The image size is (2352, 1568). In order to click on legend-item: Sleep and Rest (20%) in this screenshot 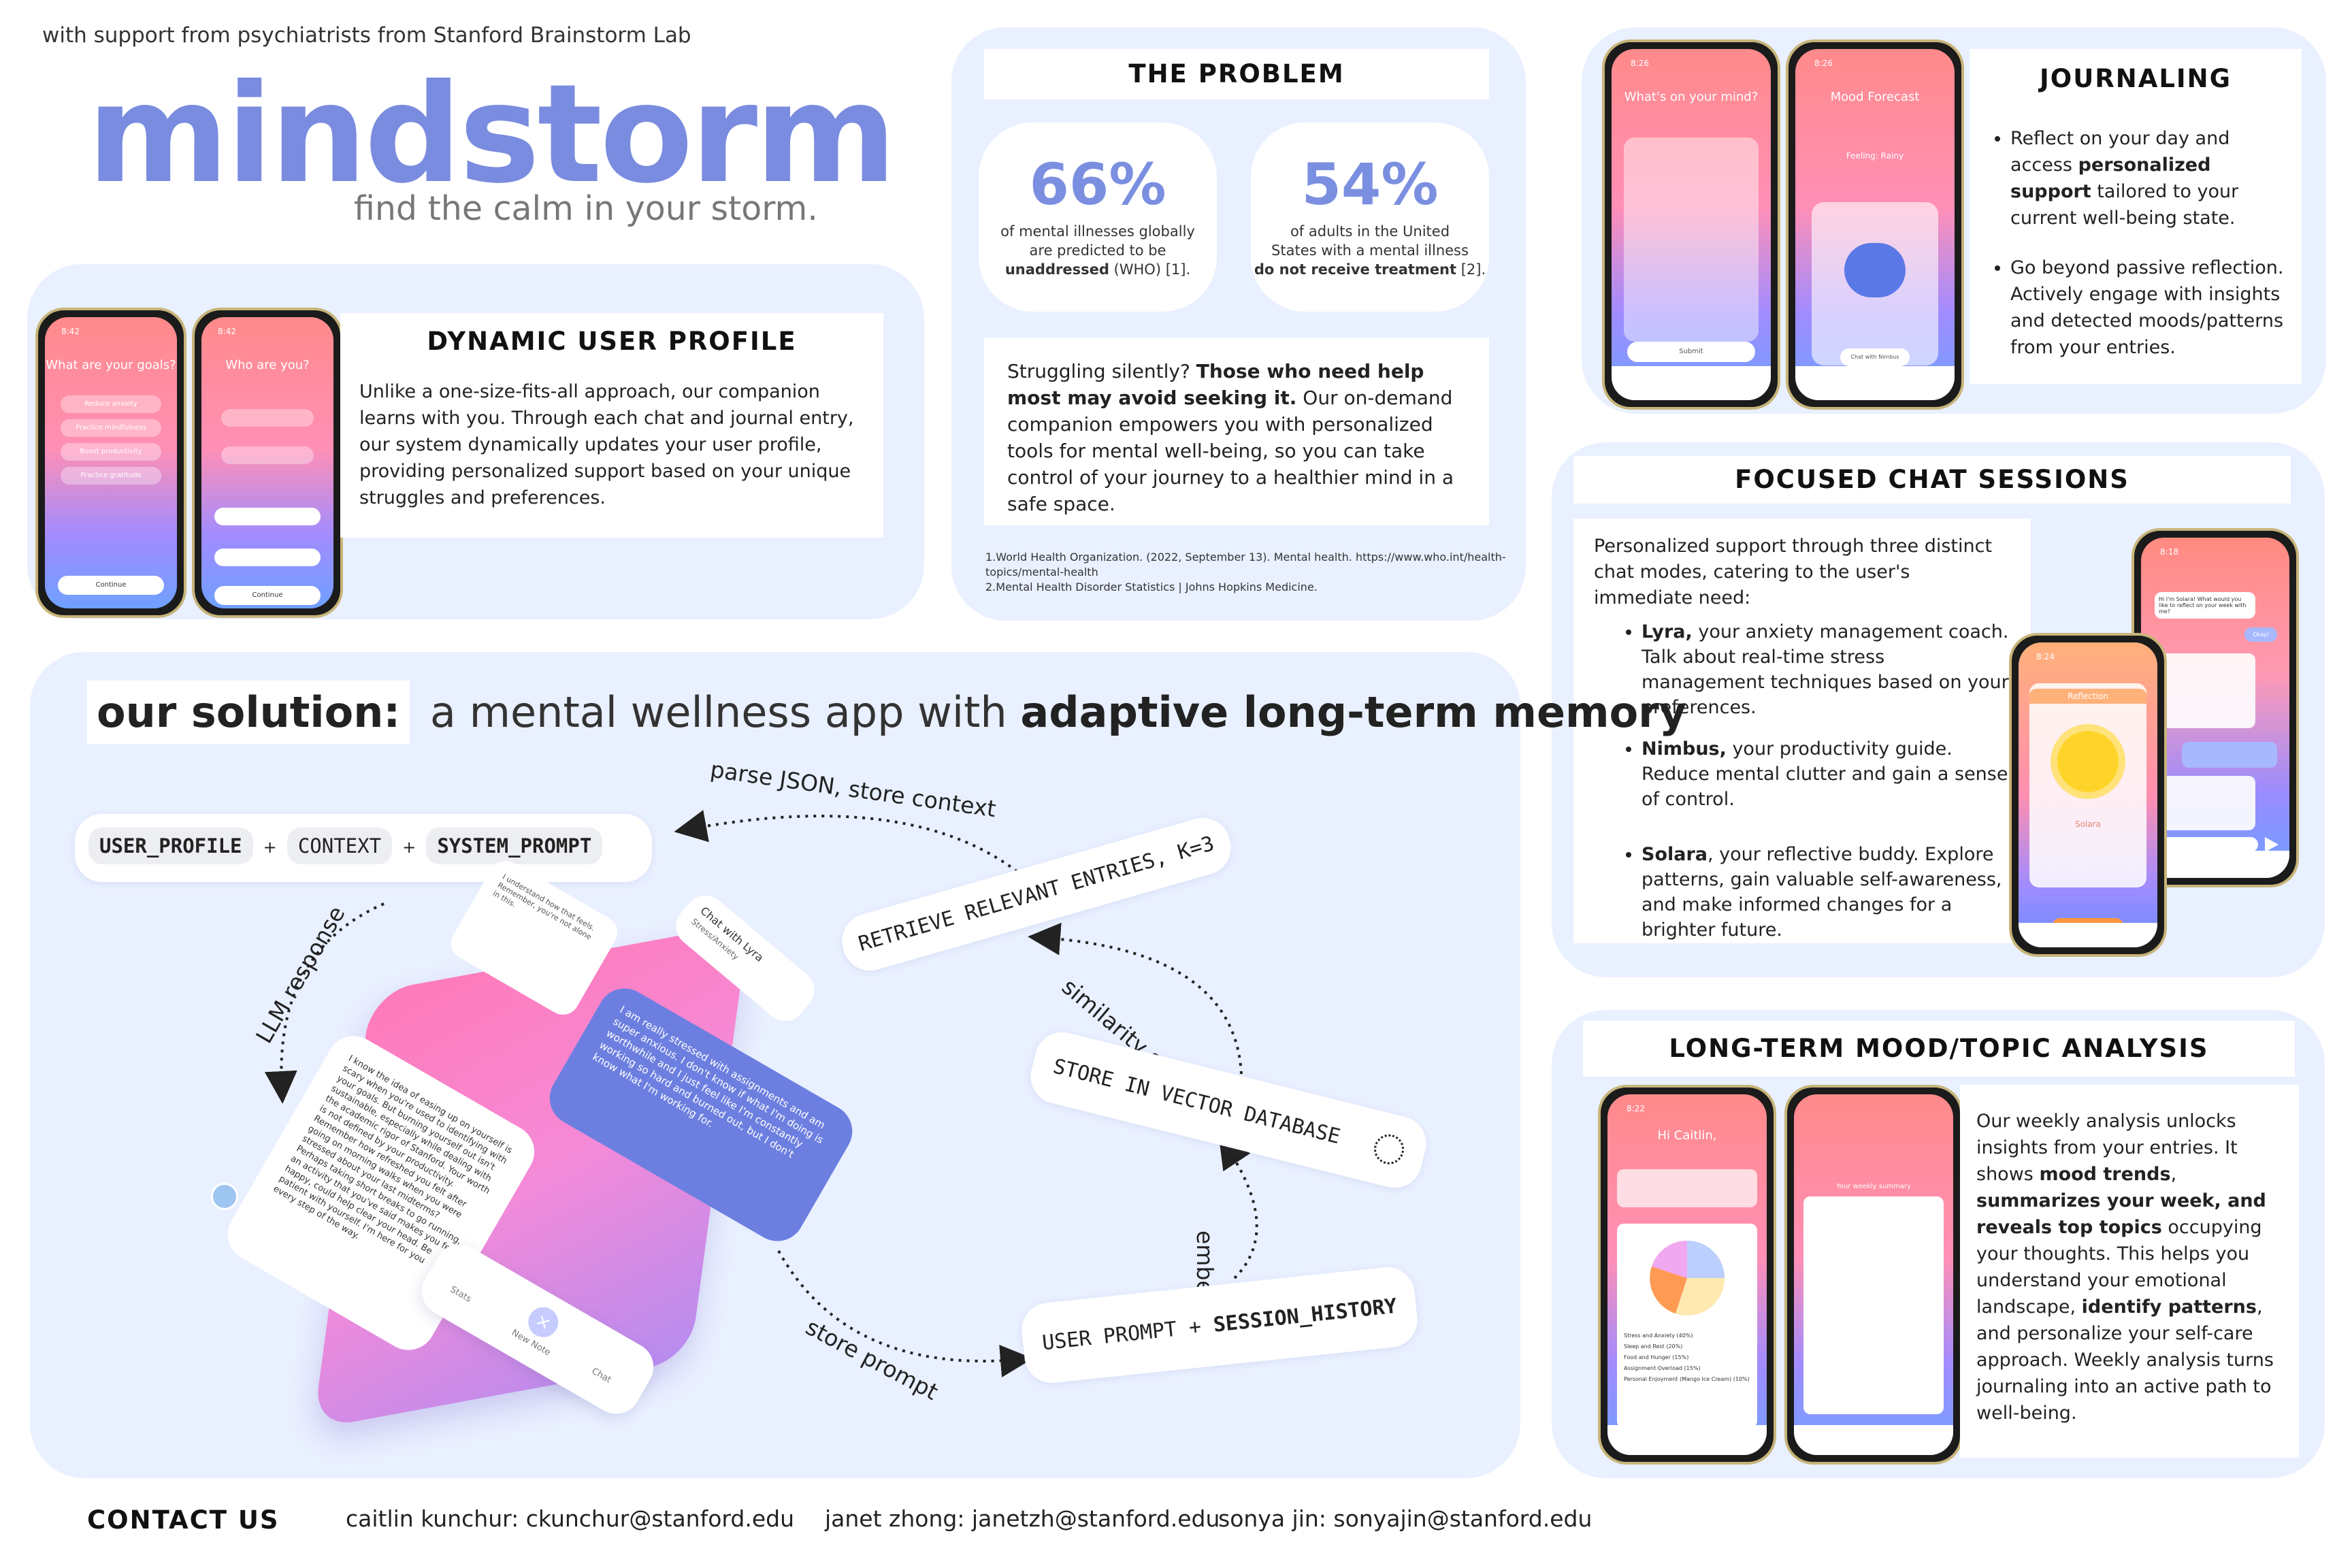, I will do `click(1654, 1347)`.